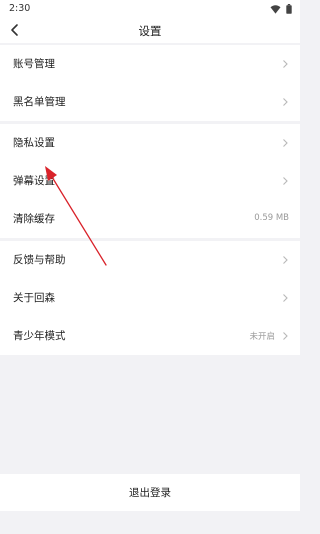  Describe the element at coordinates (150, 64) in the screenshot. I see `settings-item-account-management: 账号管理` at that location.